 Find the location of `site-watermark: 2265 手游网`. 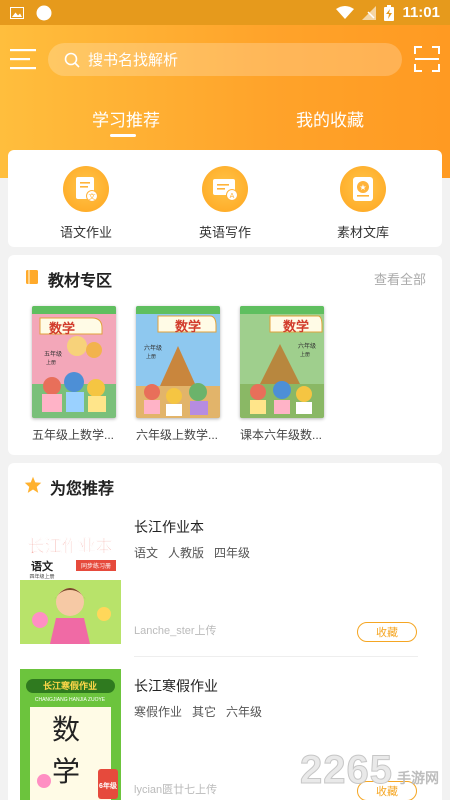

site-watermark: 2265 手游网 is located at coordinates (369, 770).